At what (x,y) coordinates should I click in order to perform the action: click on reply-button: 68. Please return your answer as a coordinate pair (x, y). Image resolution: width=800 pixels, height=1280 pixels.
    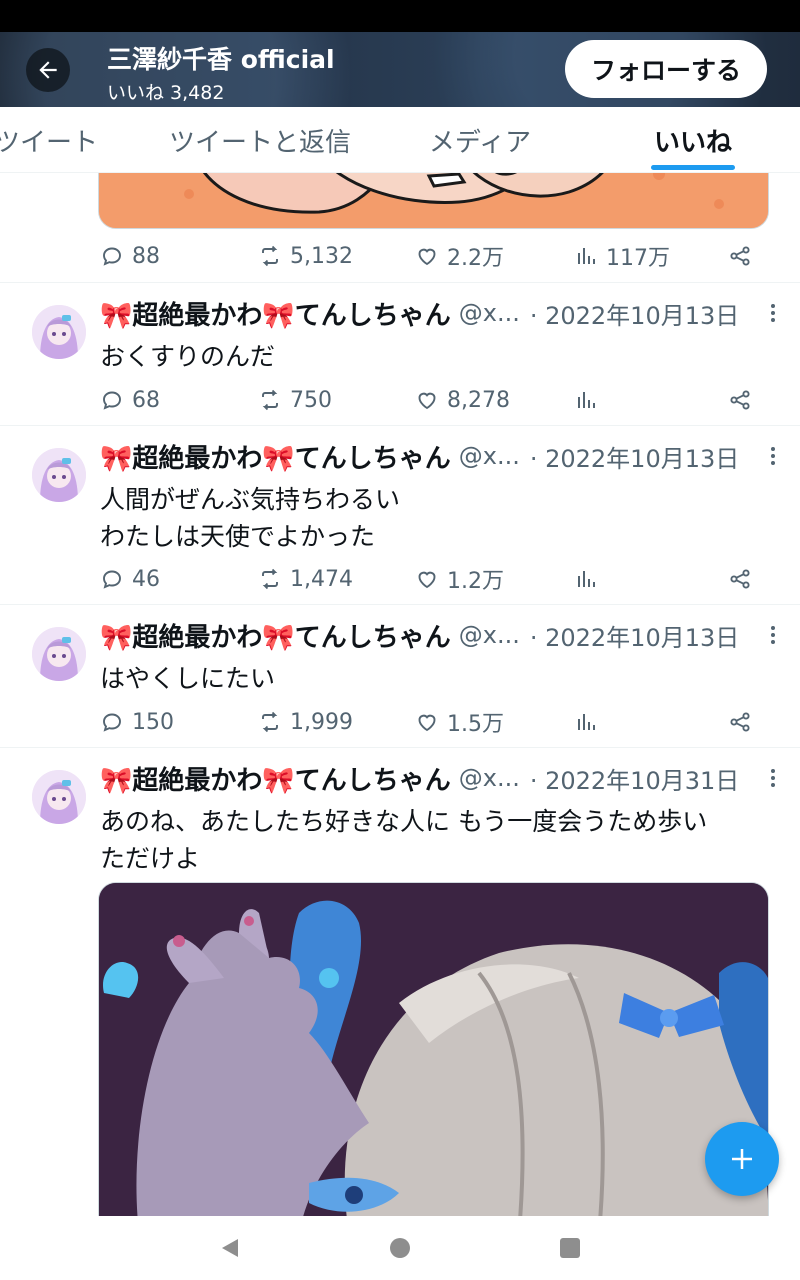
    Looking at the image, I should click on (130, 400).